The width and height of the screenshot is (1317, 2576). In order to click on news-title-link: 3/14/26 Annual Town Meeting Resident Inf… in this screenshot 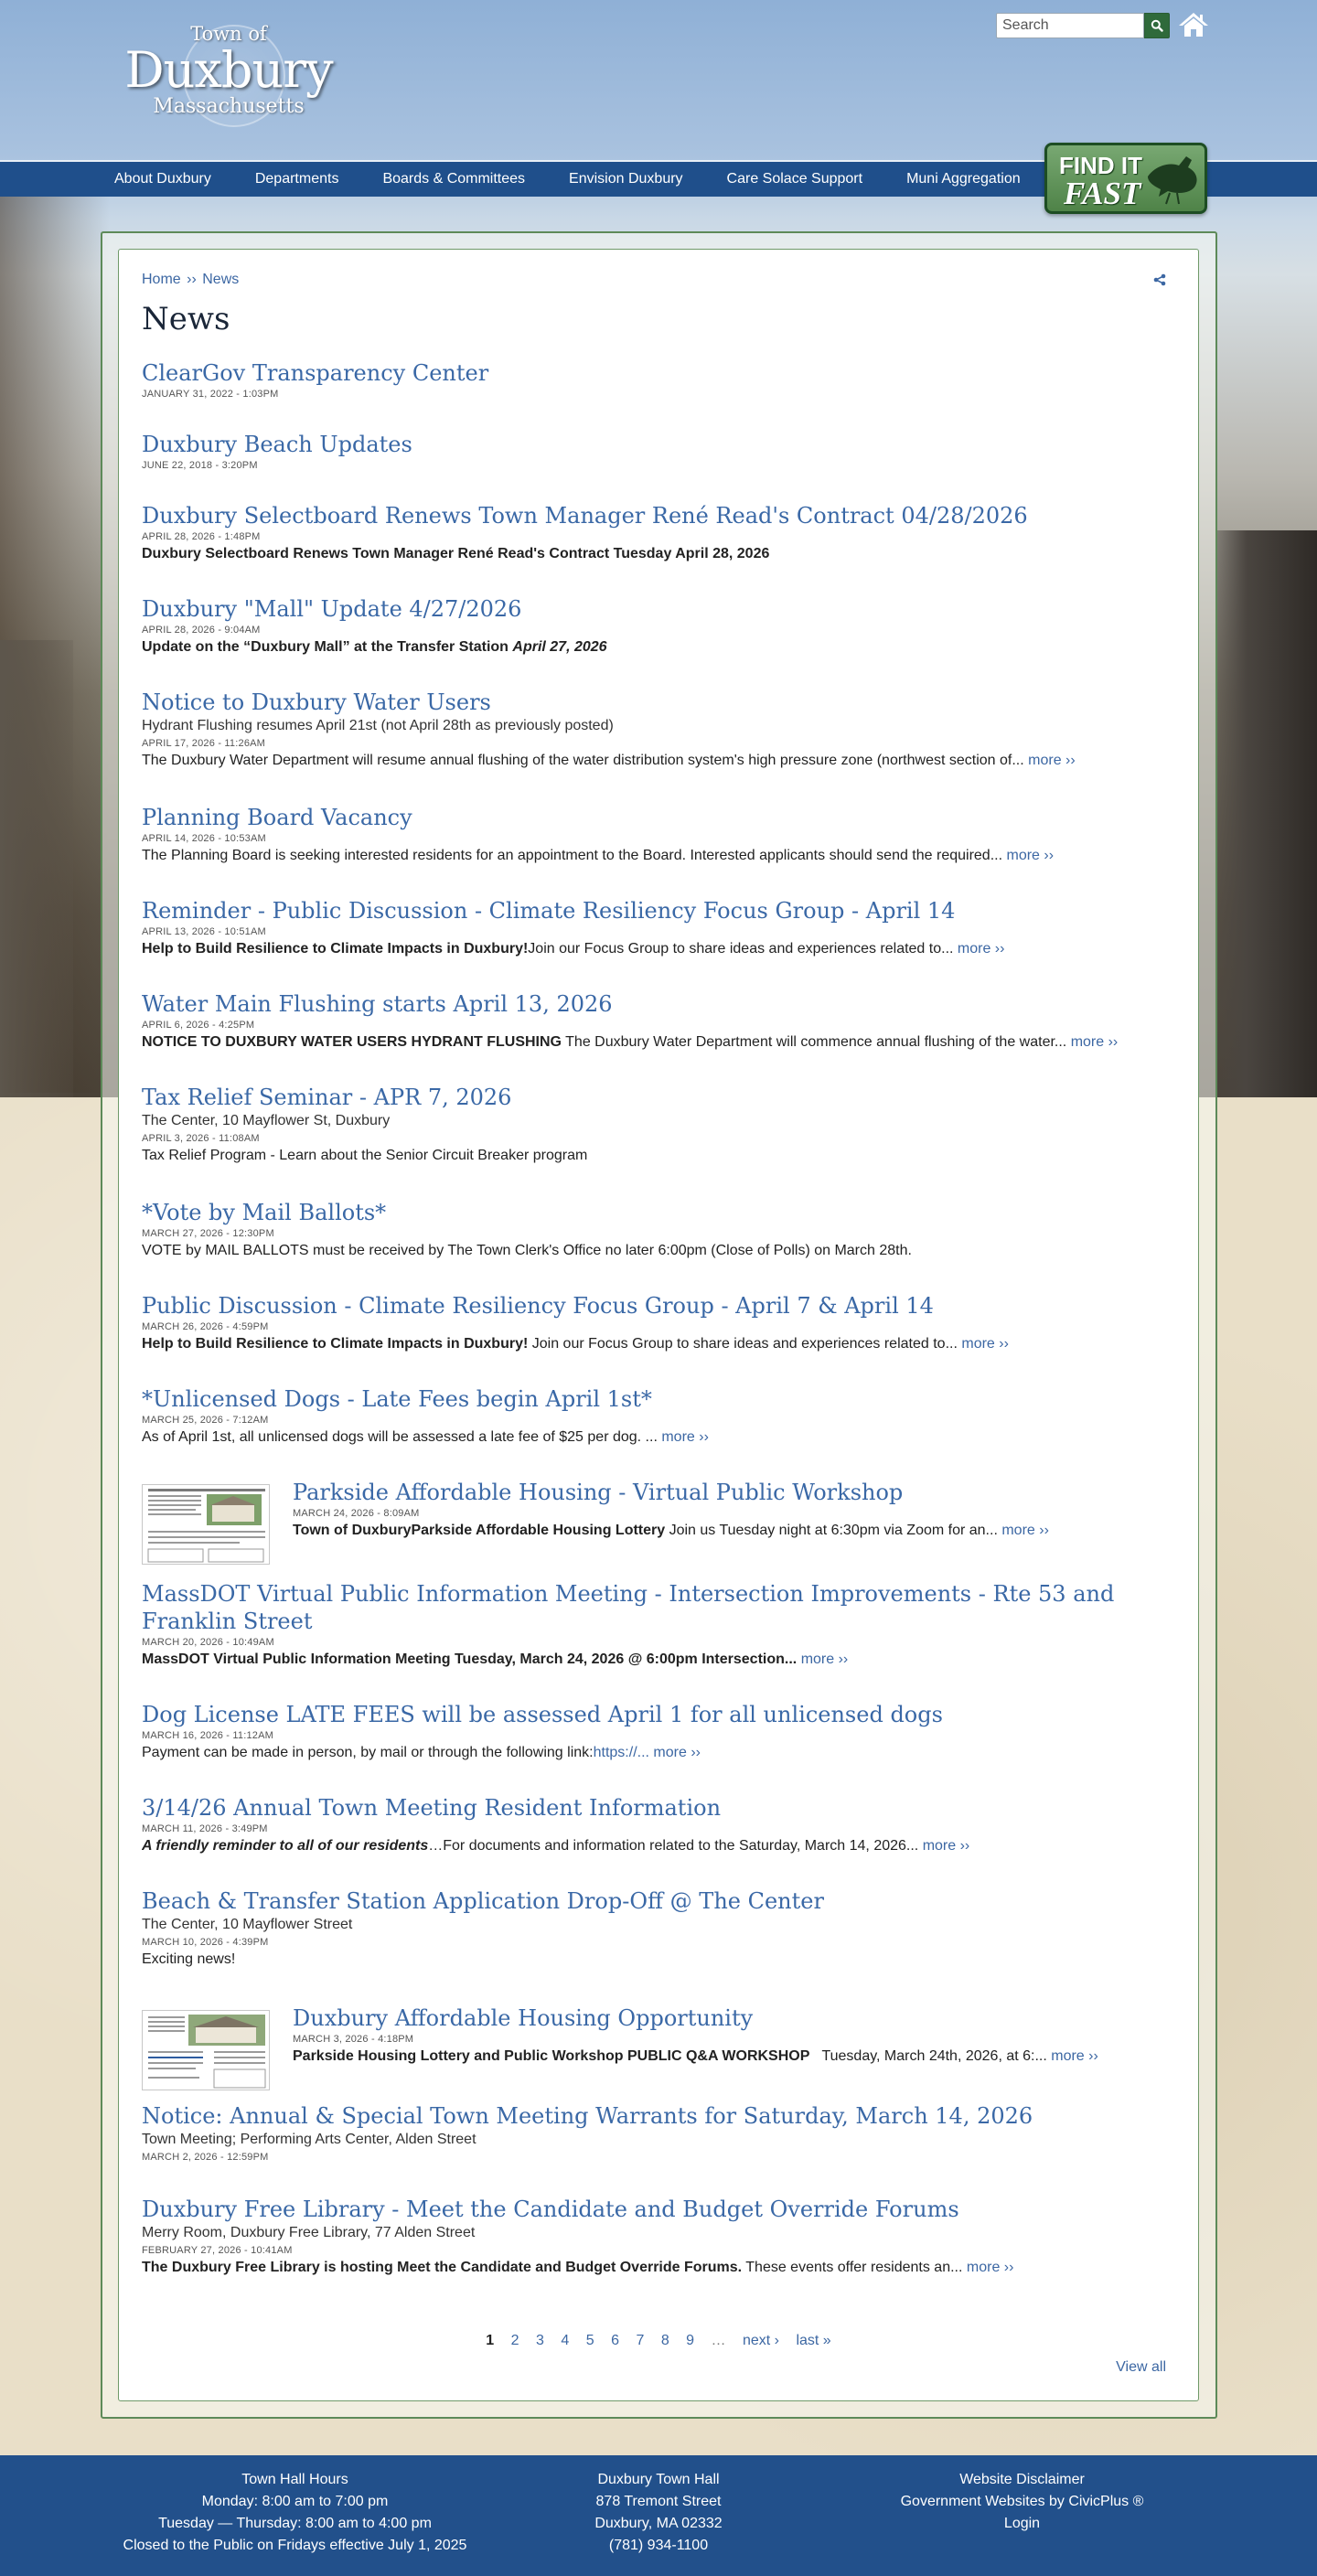, I will do `click(658, 1808)`.